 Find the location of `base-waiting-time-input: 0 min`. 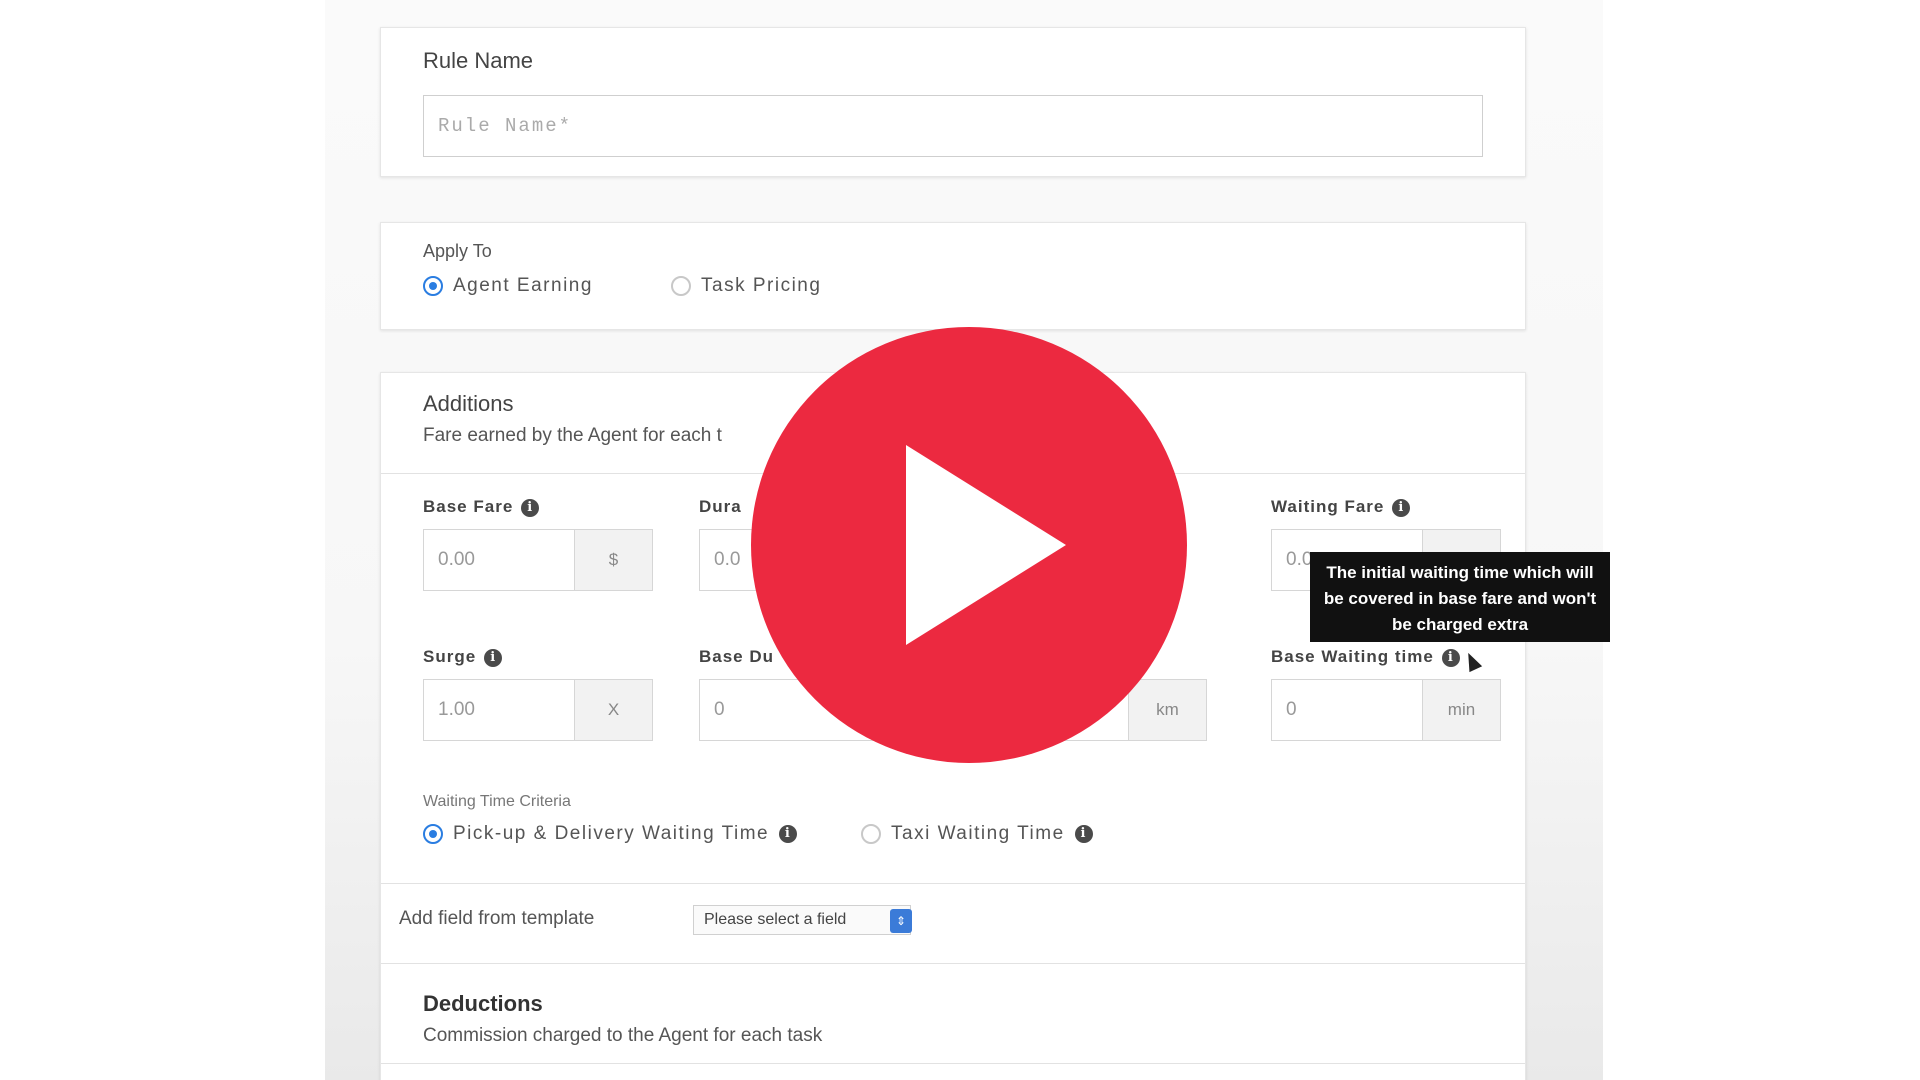

base-waiting-time-input: 0 min is located at coordinates (1386, 710).